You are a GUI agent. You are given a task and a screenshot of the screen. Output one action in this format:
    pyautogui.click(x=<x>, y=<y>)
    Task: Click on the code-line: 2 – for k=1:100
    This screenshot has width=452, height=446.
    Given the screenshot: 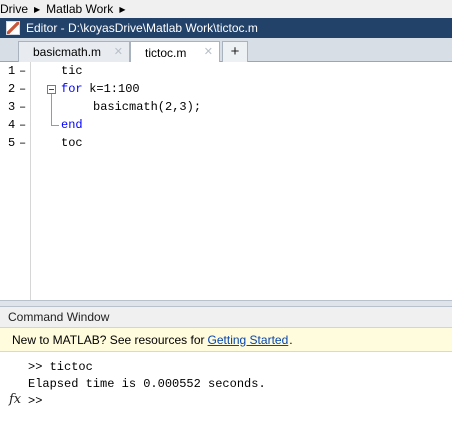 What is the action you would take?
    pyautogui.click(x=226, y=89)
    